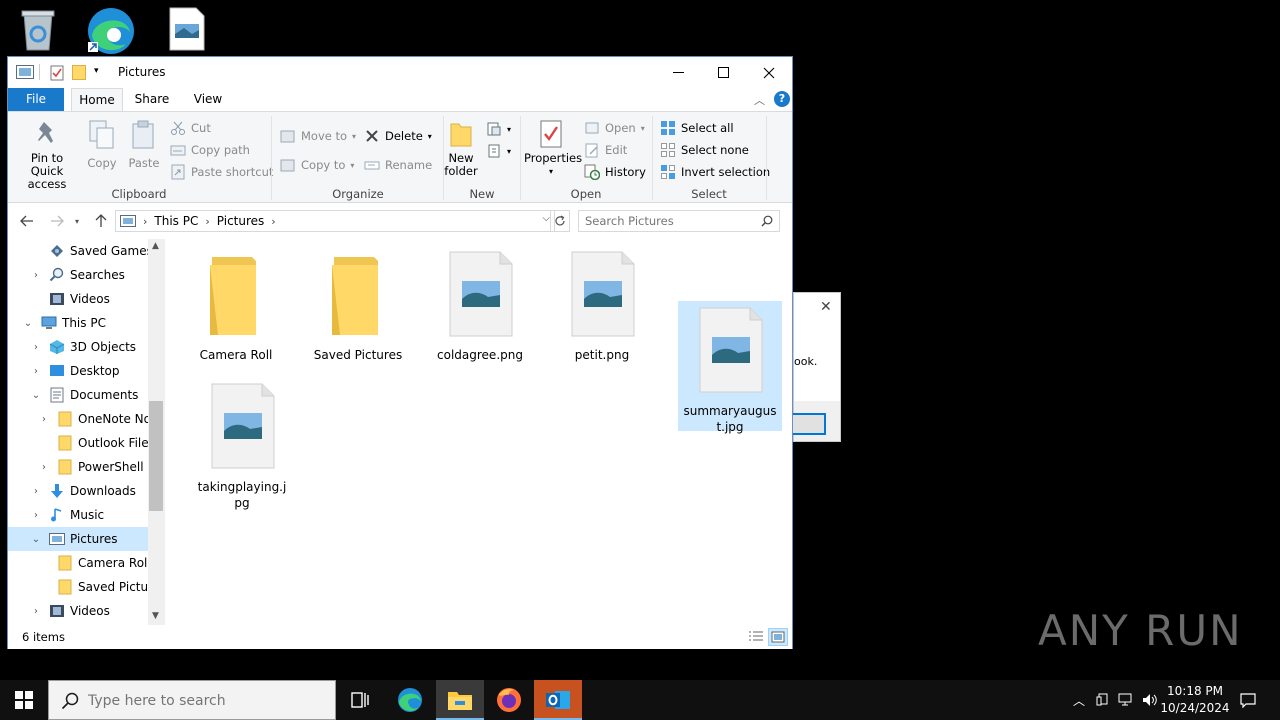 This screenshot has height=720, width=1280. I want to click on network-icon, so click(1126, 700).